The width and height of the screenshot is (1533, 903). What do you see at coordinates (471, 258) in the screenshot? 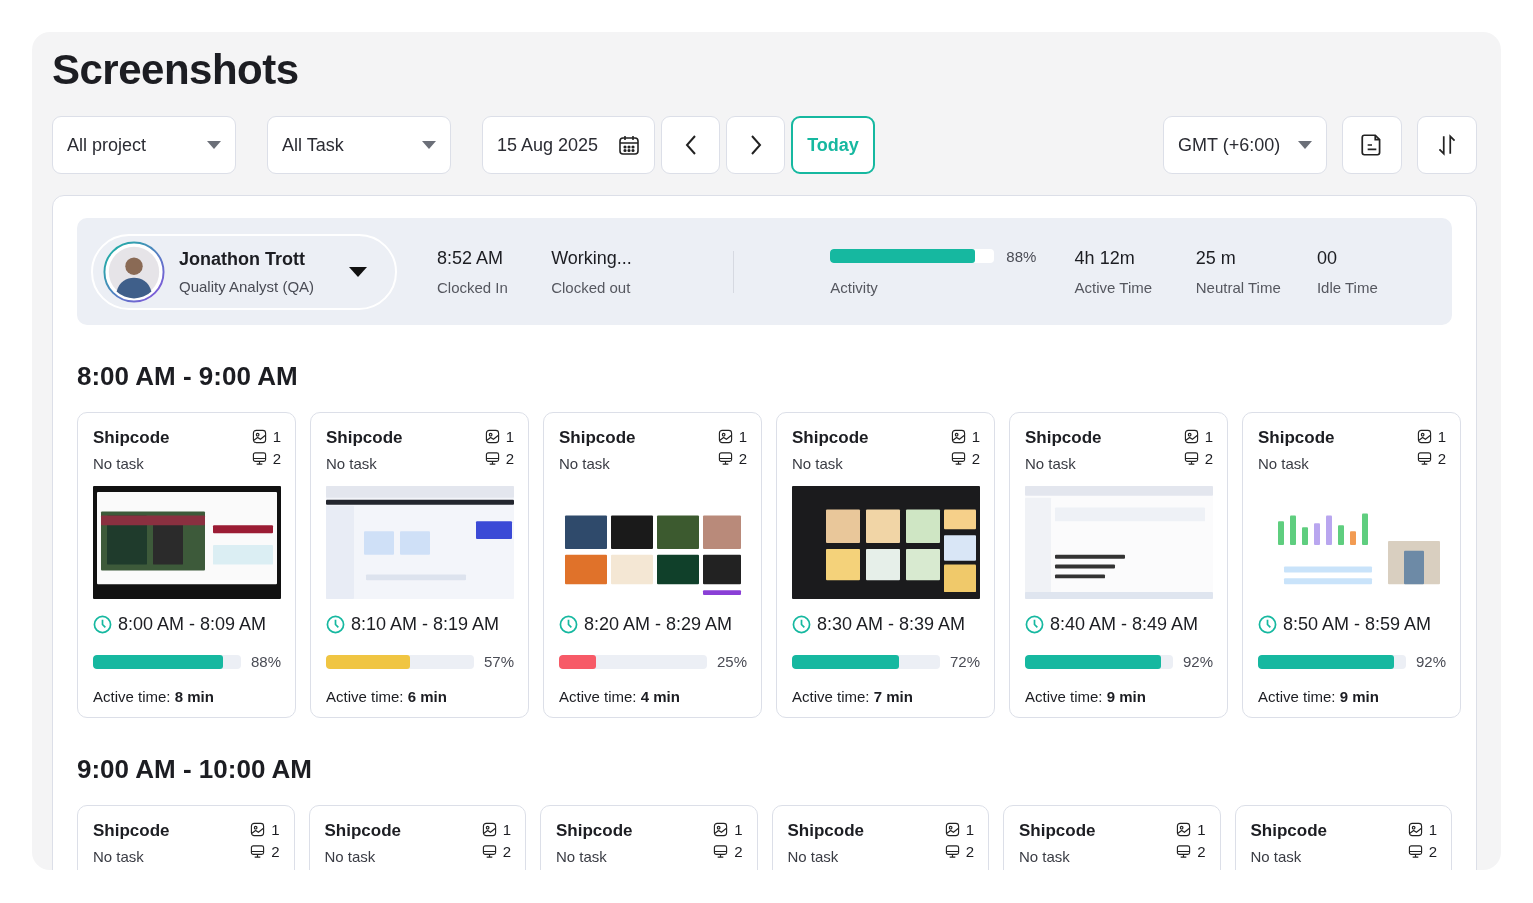
I see `stat-value: 8:52 AM` at bounding box center [471, 258].